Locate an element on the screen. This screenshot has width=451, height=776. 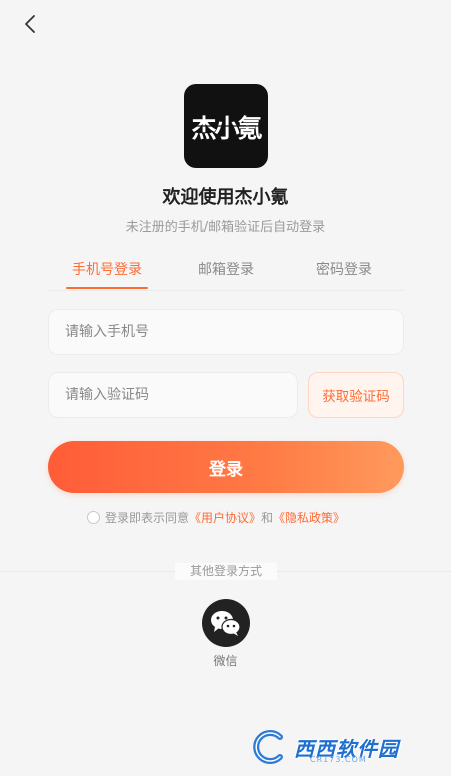
logo-stripe is located at coordinates (226, 126).